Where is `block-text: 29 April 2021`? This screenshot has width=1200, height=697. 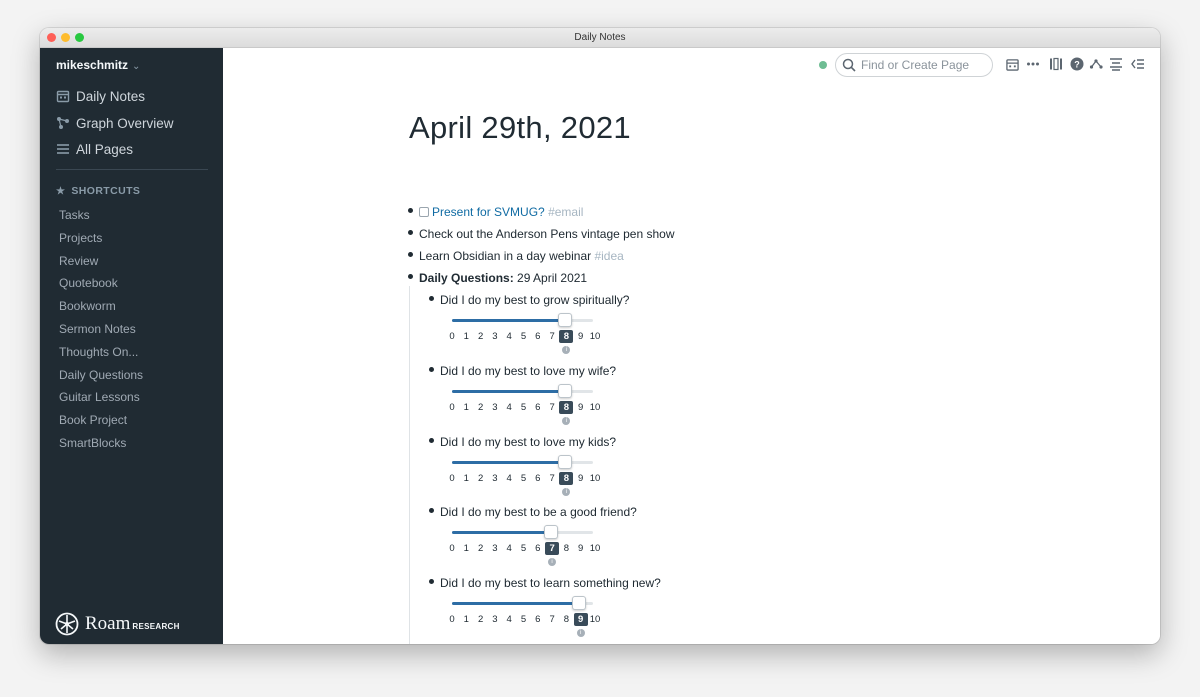 block-text: 29 April 2021 is located at coordinates (552, 278).